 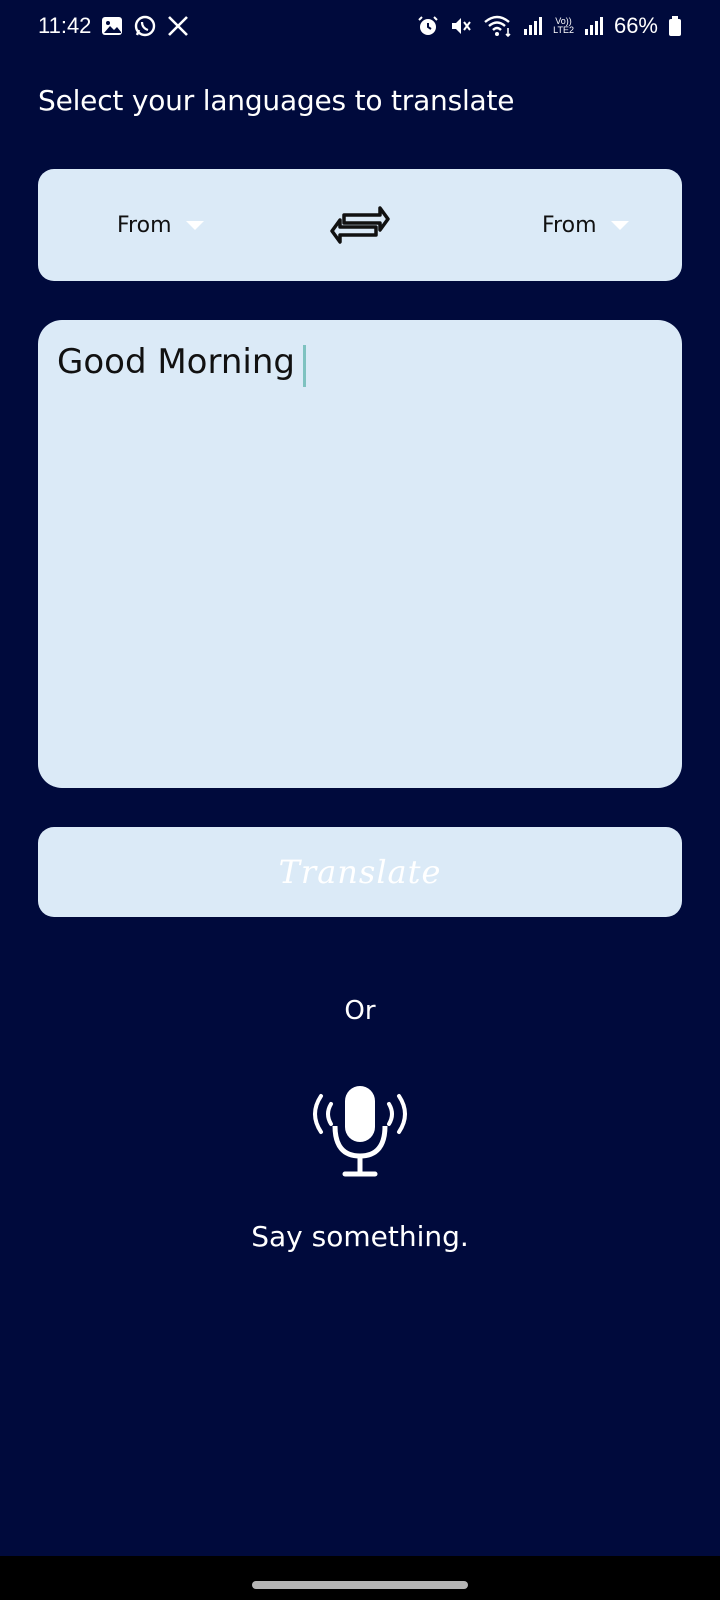 What do you see at coordinates (360, 26) in the screenshot?
I see `status-bar: 11:42 Vo)) LTE2 66%` at bounding box center [360, 26].